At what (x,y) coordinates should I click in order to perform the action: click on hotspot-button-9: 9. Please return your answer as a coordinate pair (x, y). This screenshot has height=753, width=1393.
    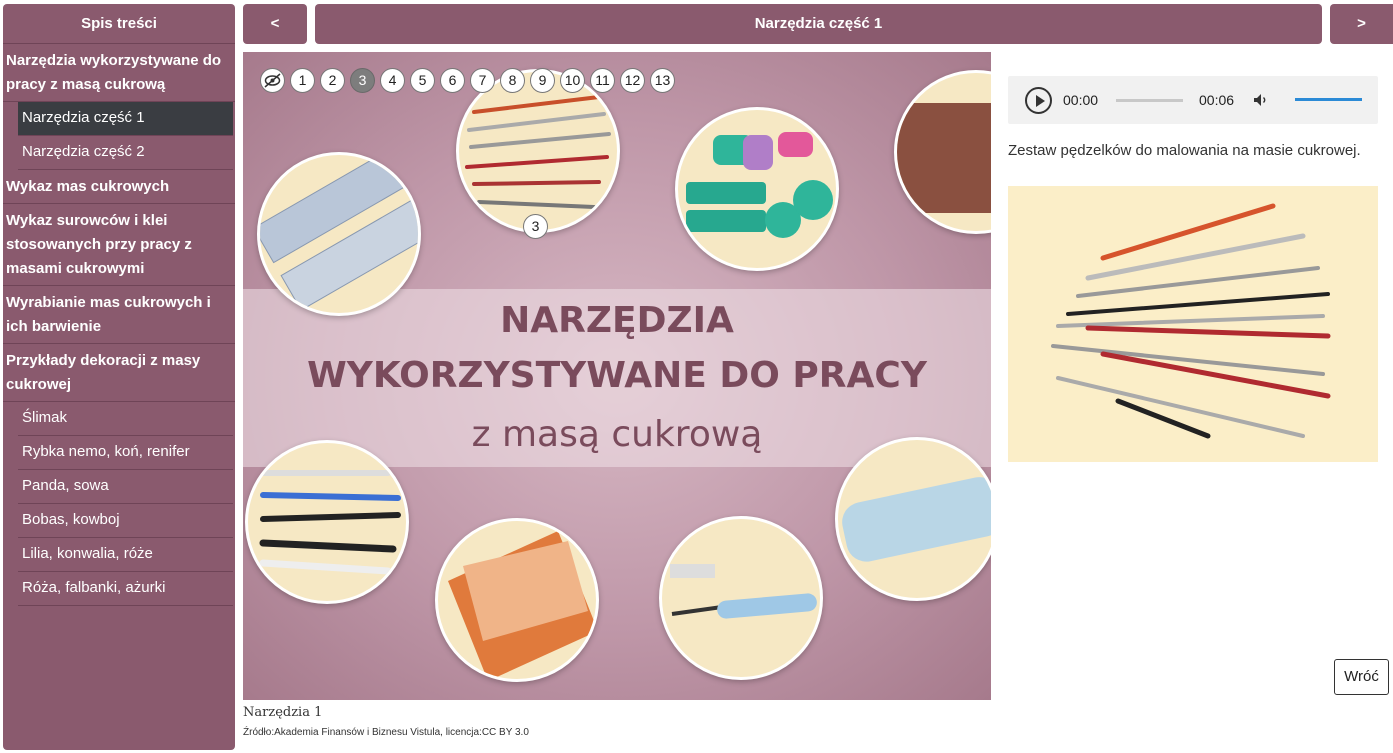
    Looking at the image, I should click on (542, 80).